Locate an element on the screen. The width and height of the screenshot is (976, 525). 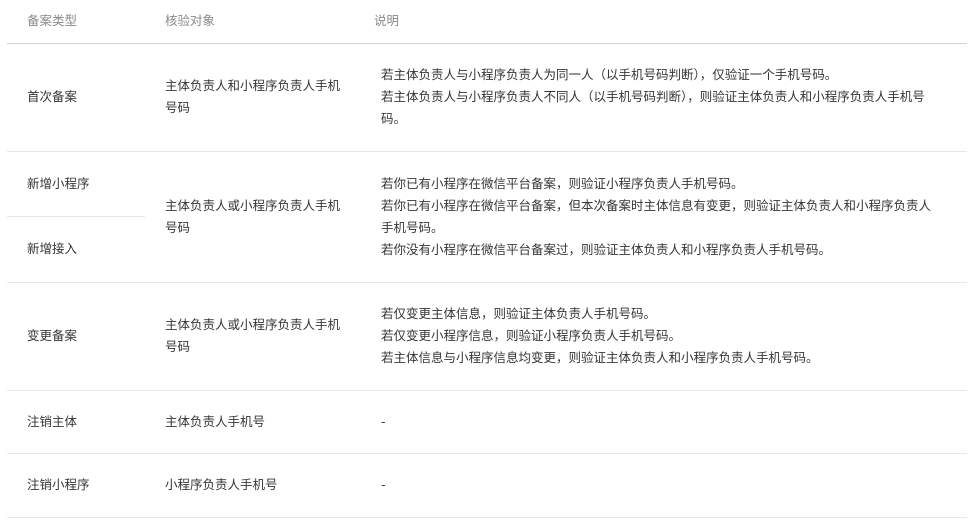
filing-type-cell: 首次备案 is located at coordinates (76, 97).